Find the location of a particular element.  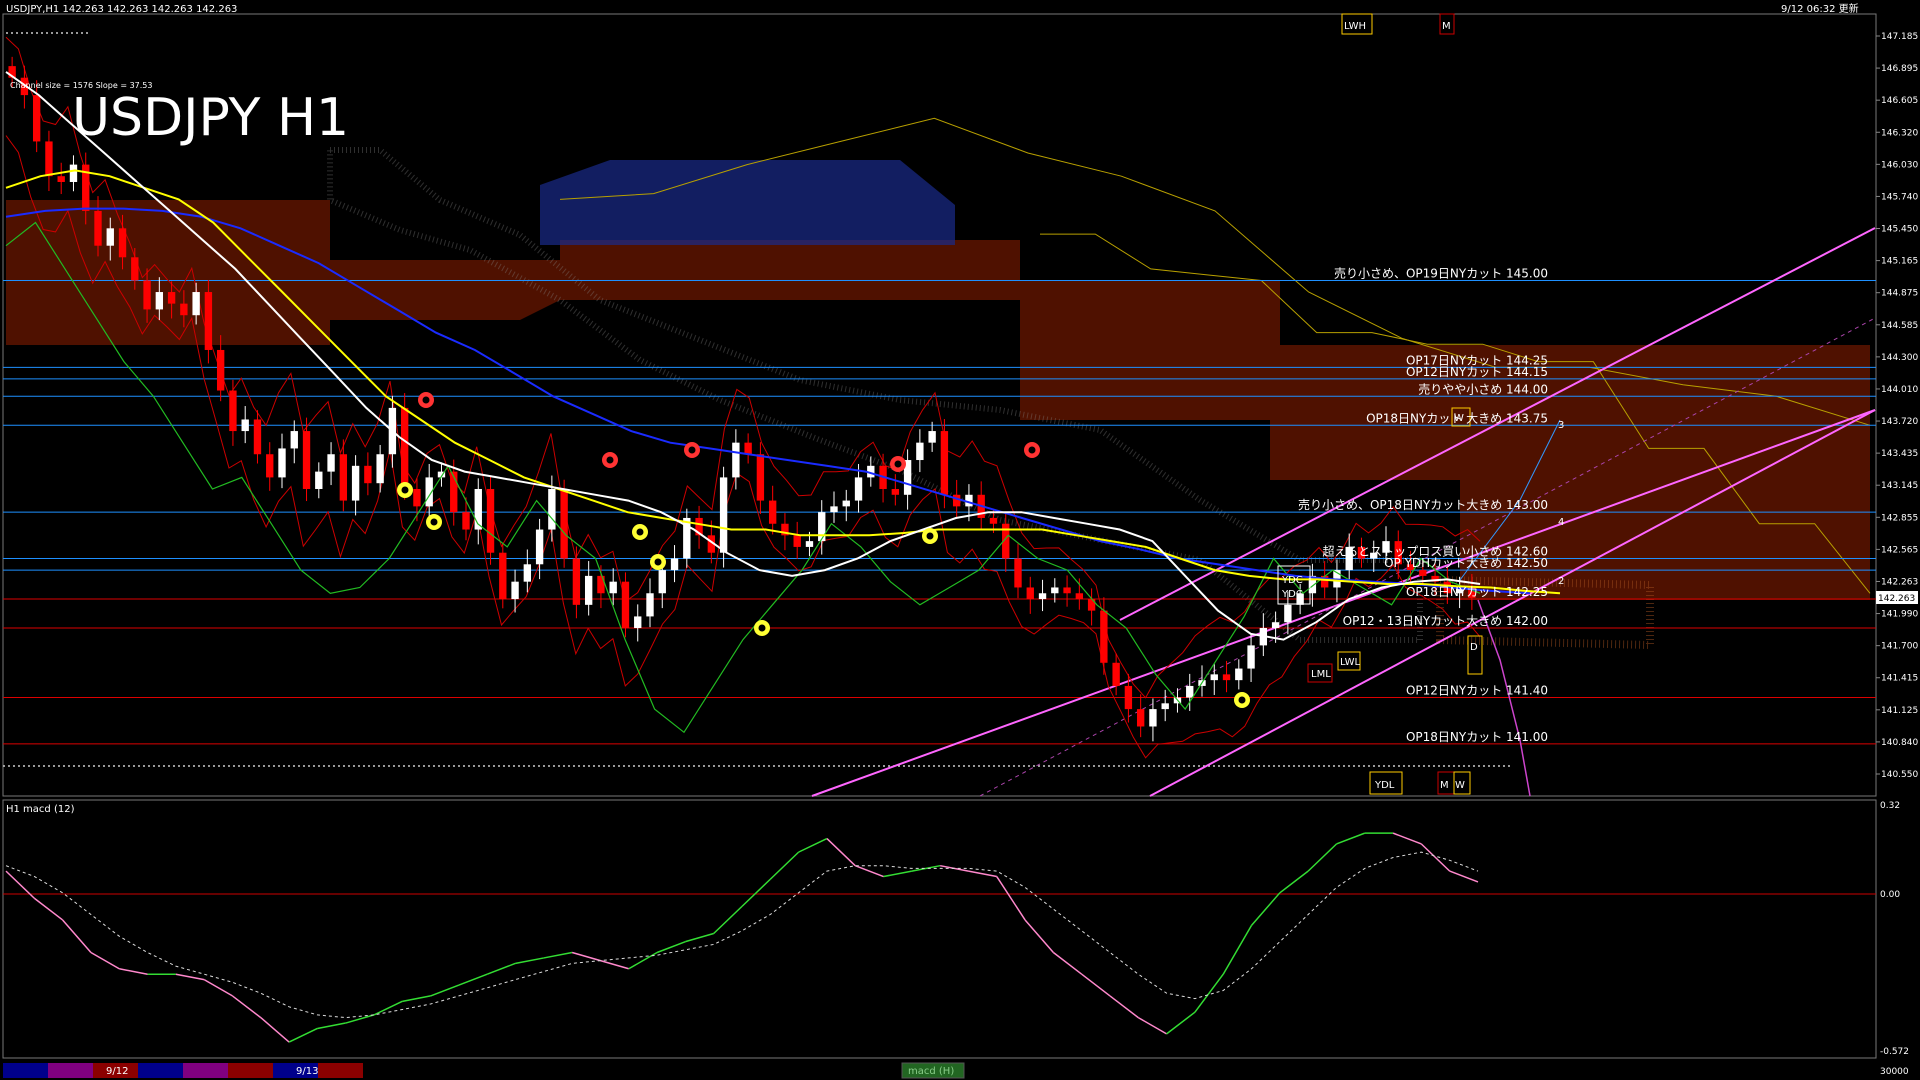

price-tick-label: 145.450 is located at coordinates (1899, 230).